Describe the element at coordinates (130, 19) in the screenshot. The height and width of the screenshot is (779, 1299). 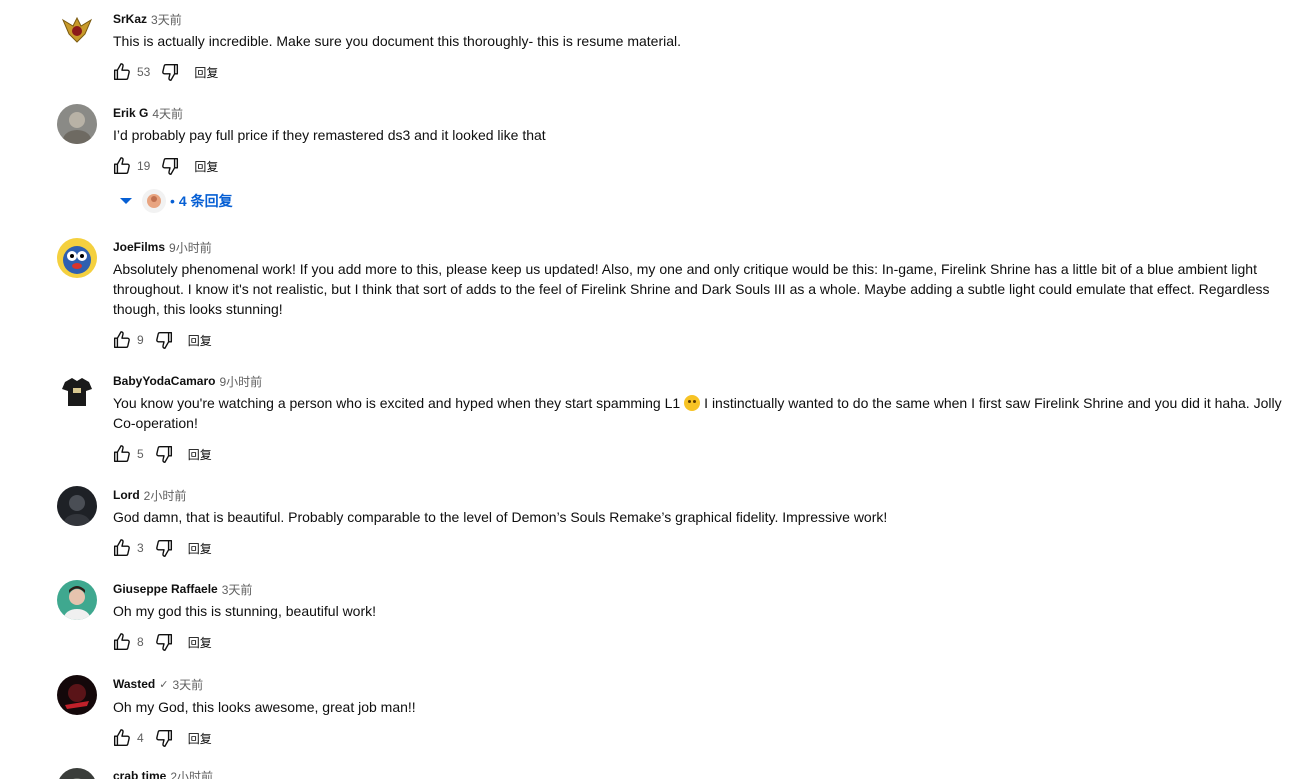
I see `comment-author: SrKaz` at that location.